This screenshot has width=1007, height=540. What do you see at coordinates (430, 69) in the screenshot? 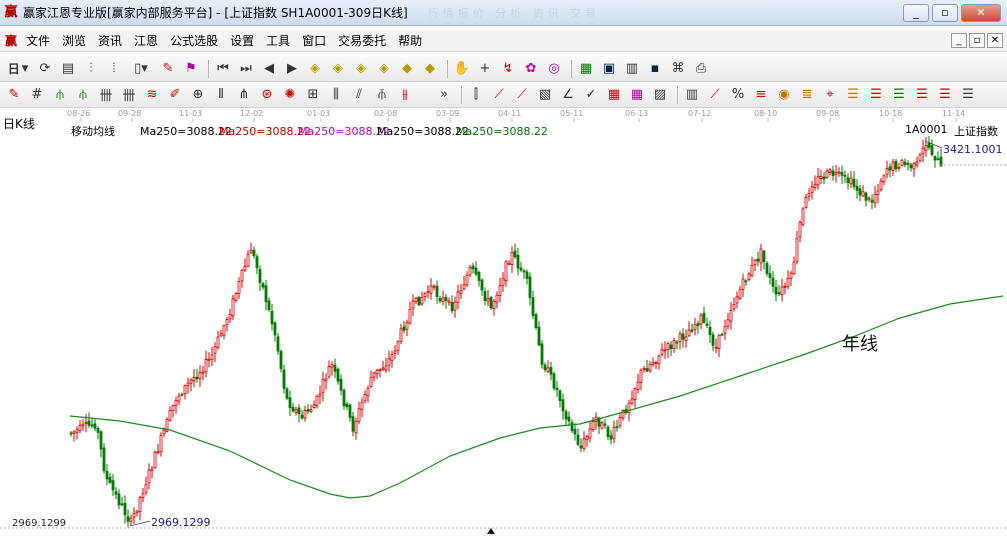
I see `zoom-out-icon: ◆` at bounding box center [430, 69].